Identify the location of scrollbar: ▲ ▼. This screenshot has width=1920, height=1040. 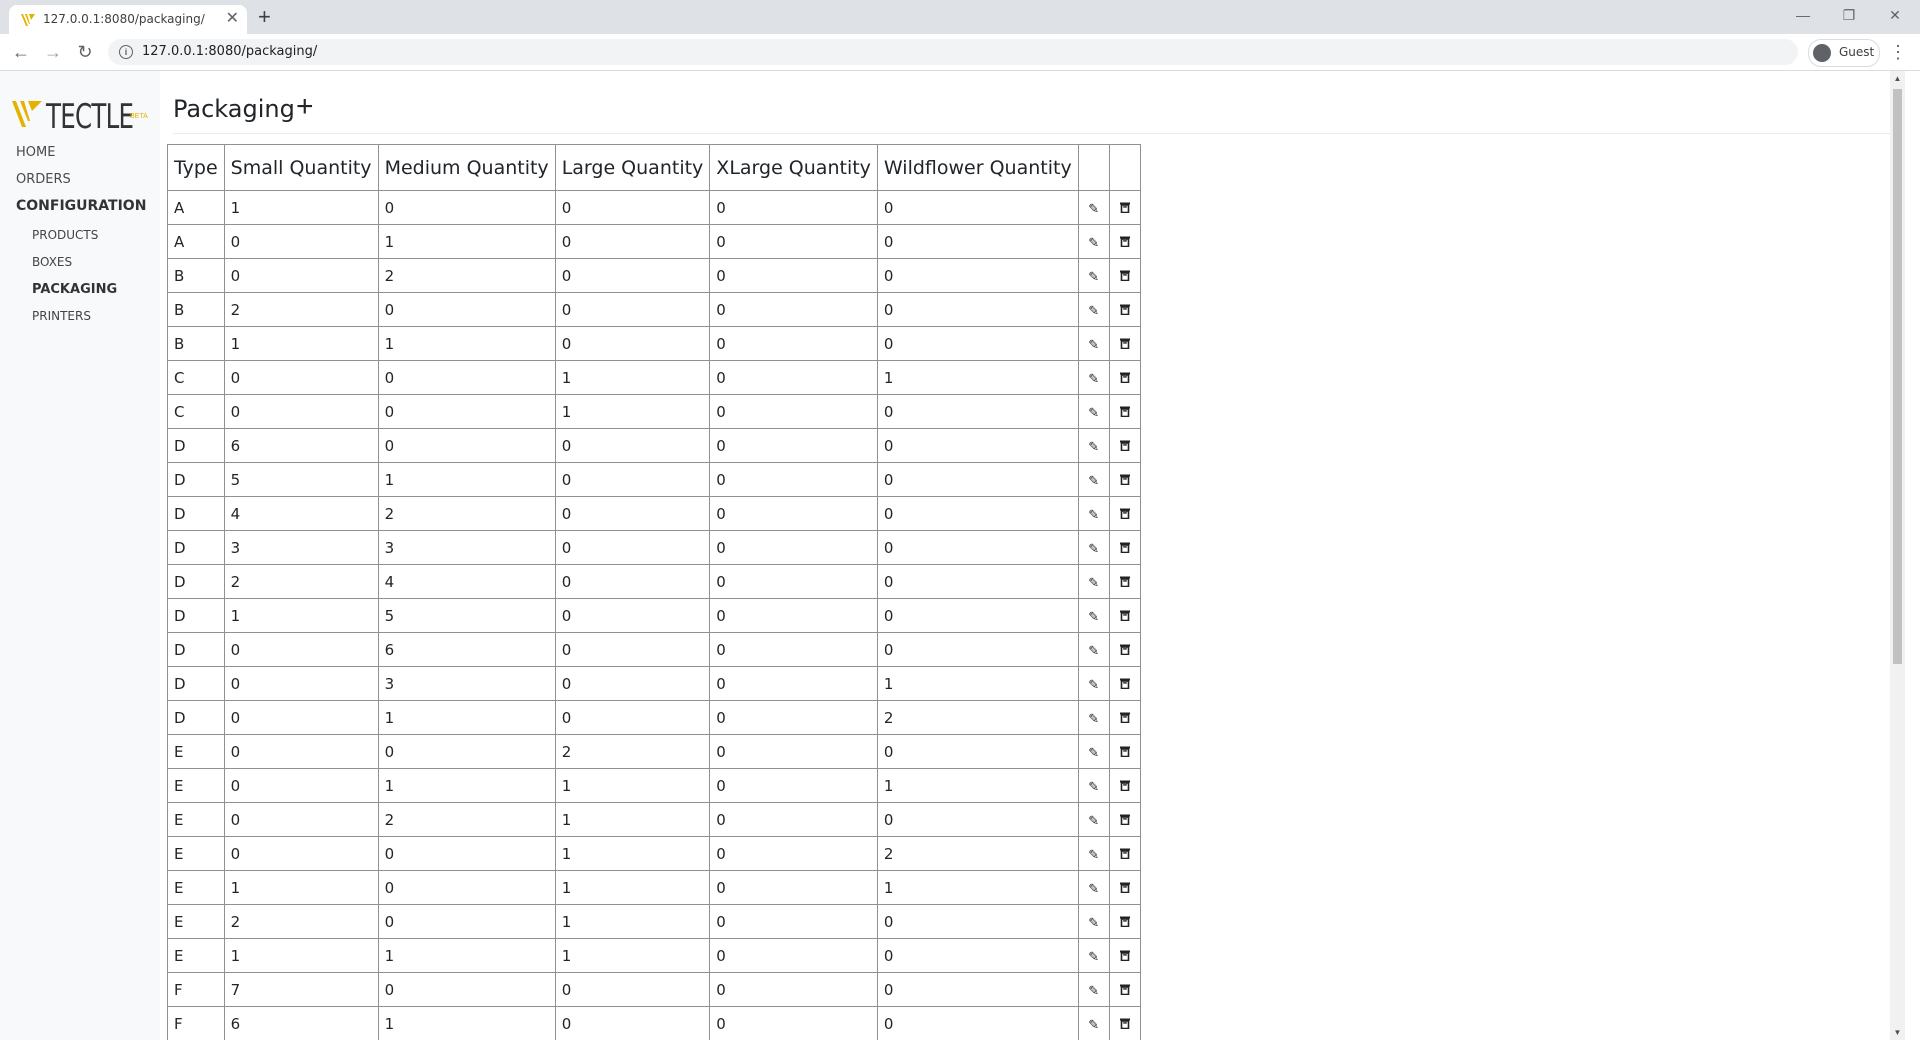
(1897, 555).